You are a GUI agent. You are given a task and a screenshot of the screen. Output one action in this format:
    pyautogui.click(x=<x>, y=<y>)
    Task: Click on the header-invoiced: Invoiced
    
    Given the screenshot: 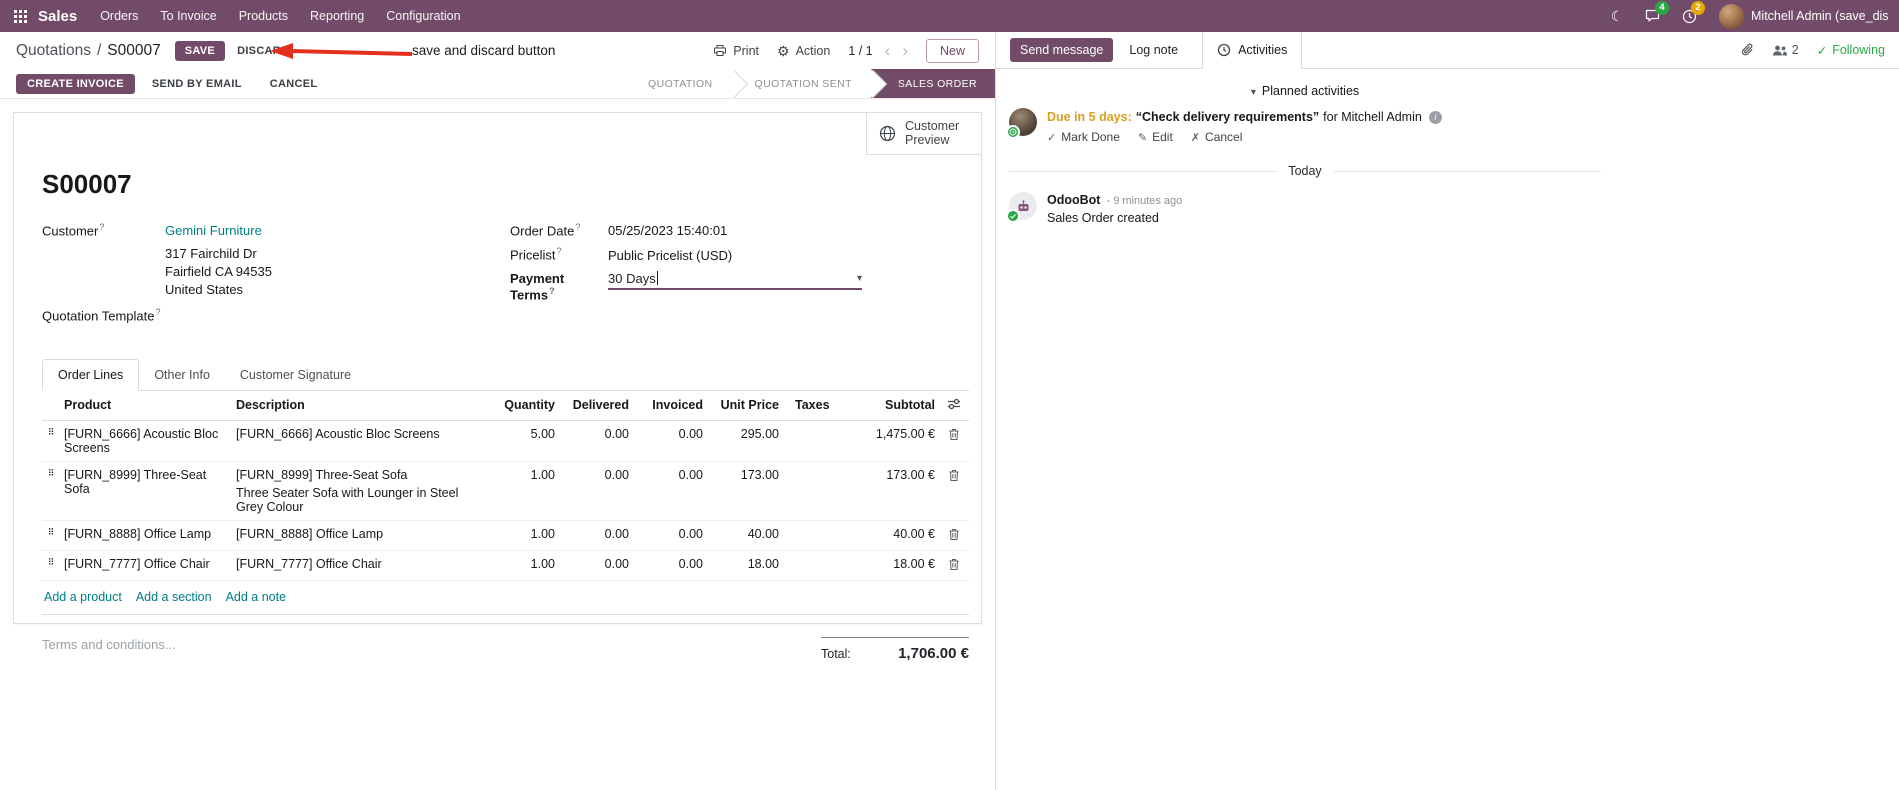 What is the action you would take?
    pyautogui.click(x=670, y=405)
    